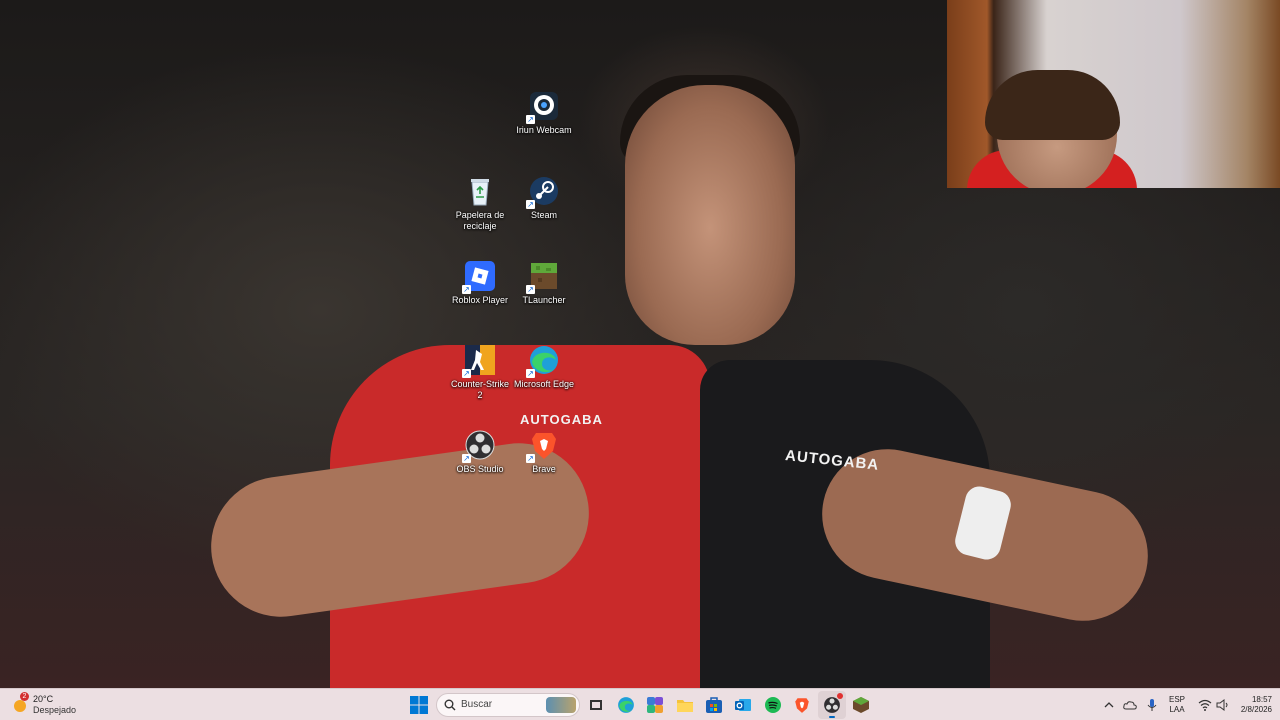  Describe the element at coordinates (1177, 709) in the screenshot. I see `keyboard-layout-label: LAA` at that location.